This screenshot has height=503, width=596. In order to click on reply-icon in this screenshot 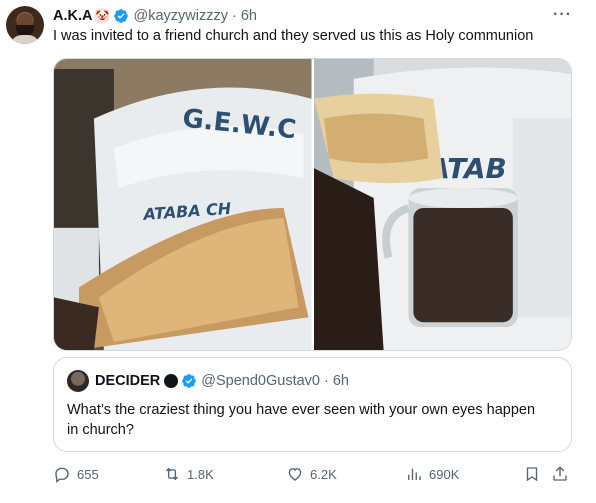, I will do `click(62, 475)`.